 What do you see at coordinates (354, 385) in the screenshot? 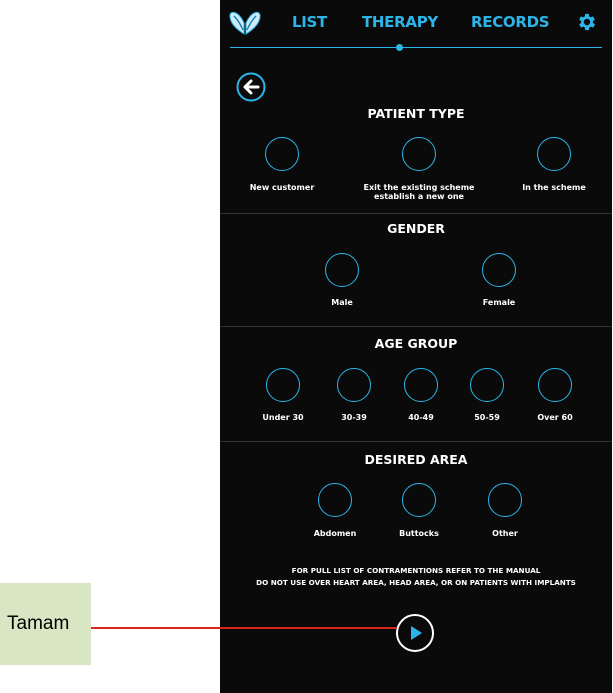
I see `age-30-39-radio` at bounding box center [354, 385].